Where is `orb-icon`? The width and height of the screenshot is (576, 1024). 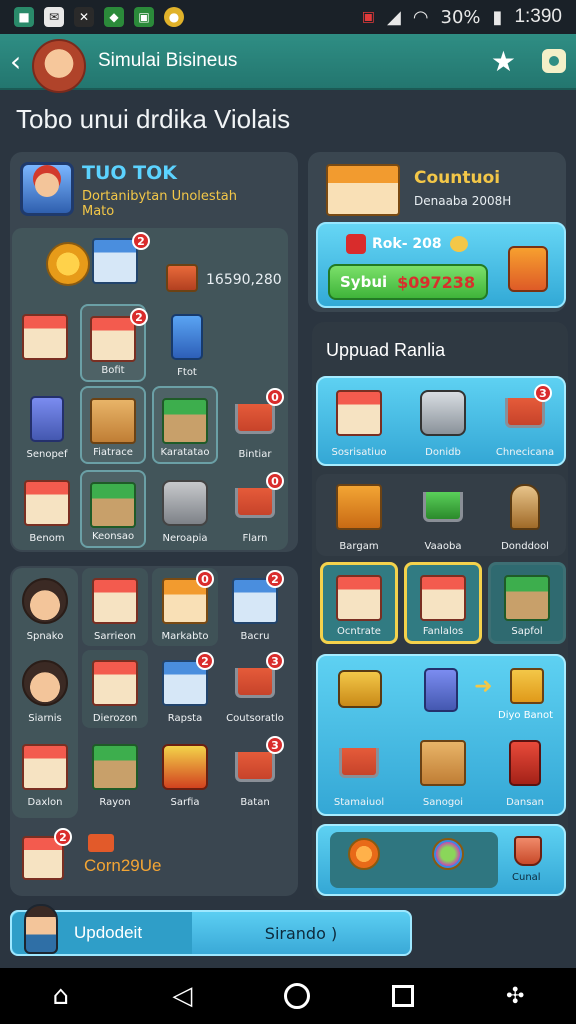
orb-icon is located at coordinates (364, 854).